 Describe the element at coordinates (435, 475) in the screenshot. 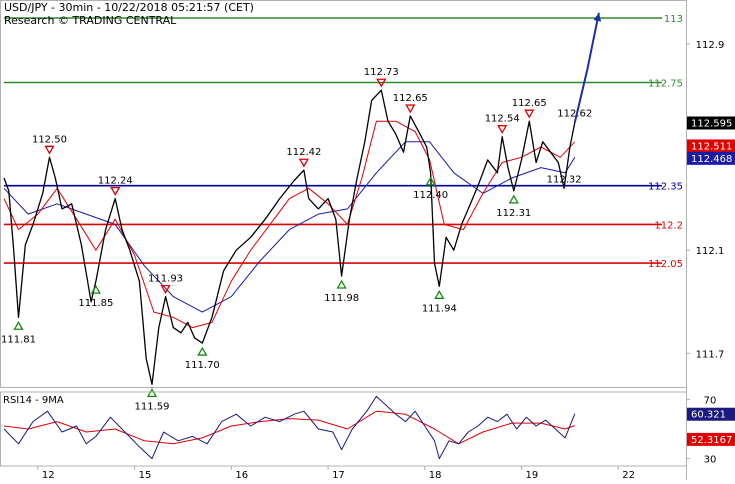

I see `x-tick-label-18: 18` at that location.